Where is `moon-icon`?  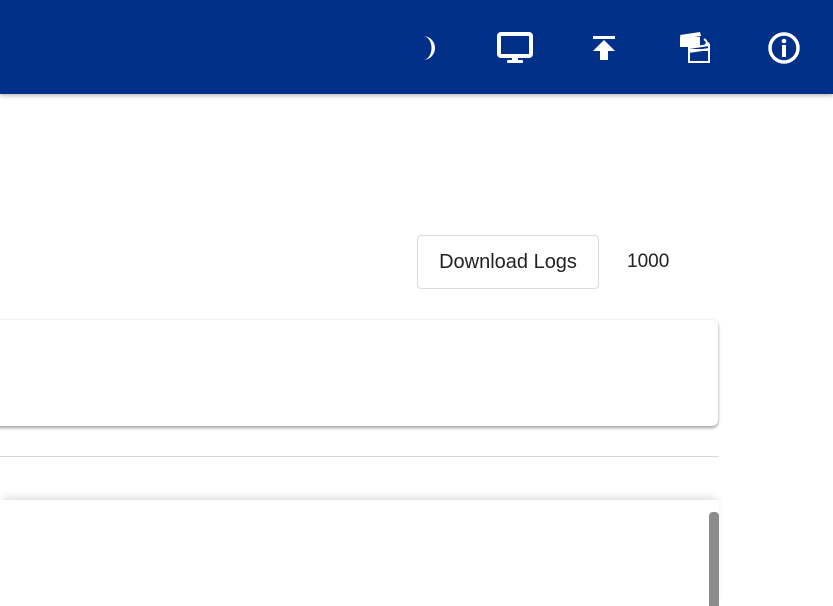 moon-icon is located at coordinates (429, 48).